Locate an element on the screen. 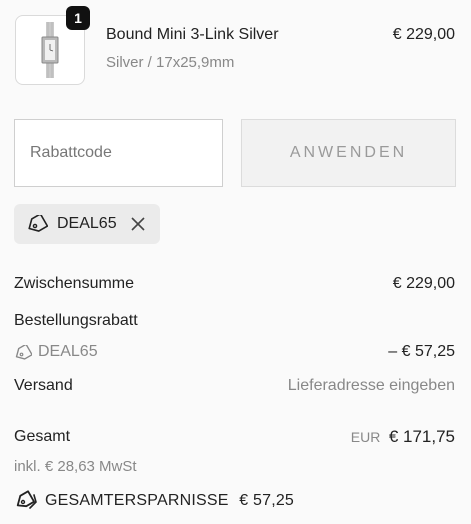 The height and width of the screenshot is (524, 471). savings-tag-icon is located at coordinates (26, 499).